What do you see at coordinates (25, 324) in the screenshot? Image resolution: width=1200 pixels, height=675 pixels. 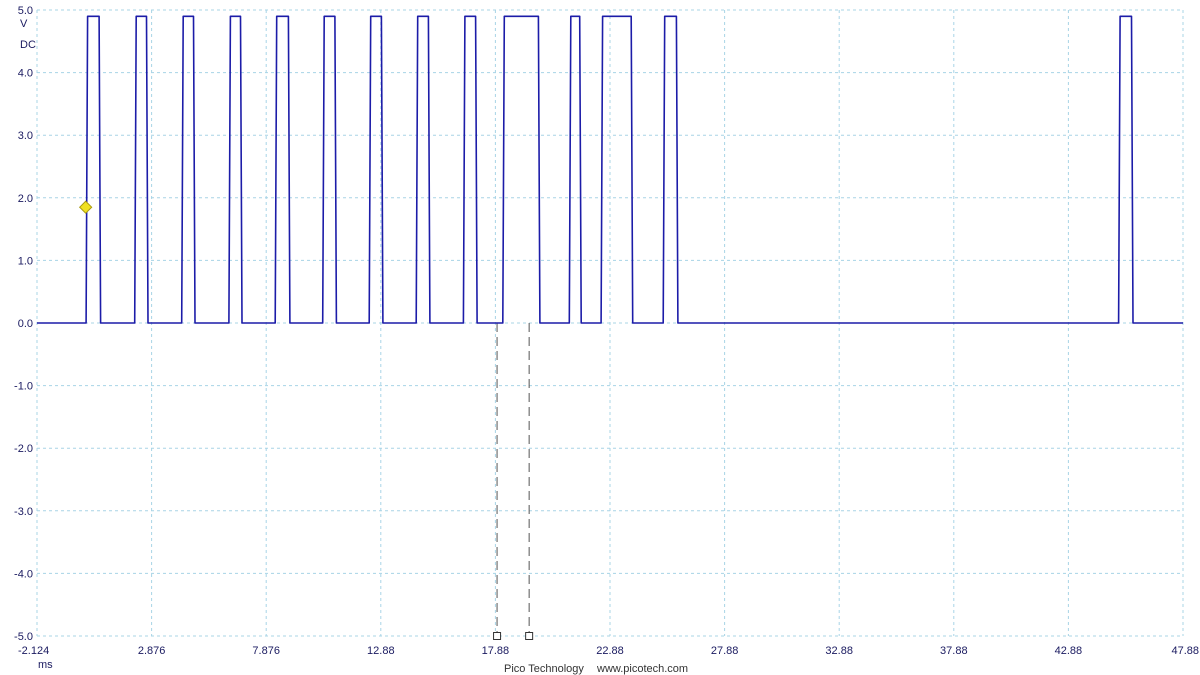 I see `y-tick-label: 0.0` at bounding box center [25, 324].